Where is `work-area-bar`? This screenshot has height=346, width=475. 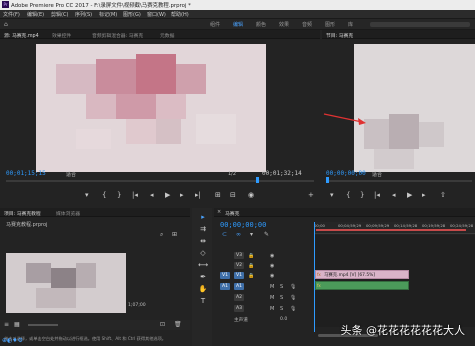 work-area-bar is located at coordinates (391, 230).